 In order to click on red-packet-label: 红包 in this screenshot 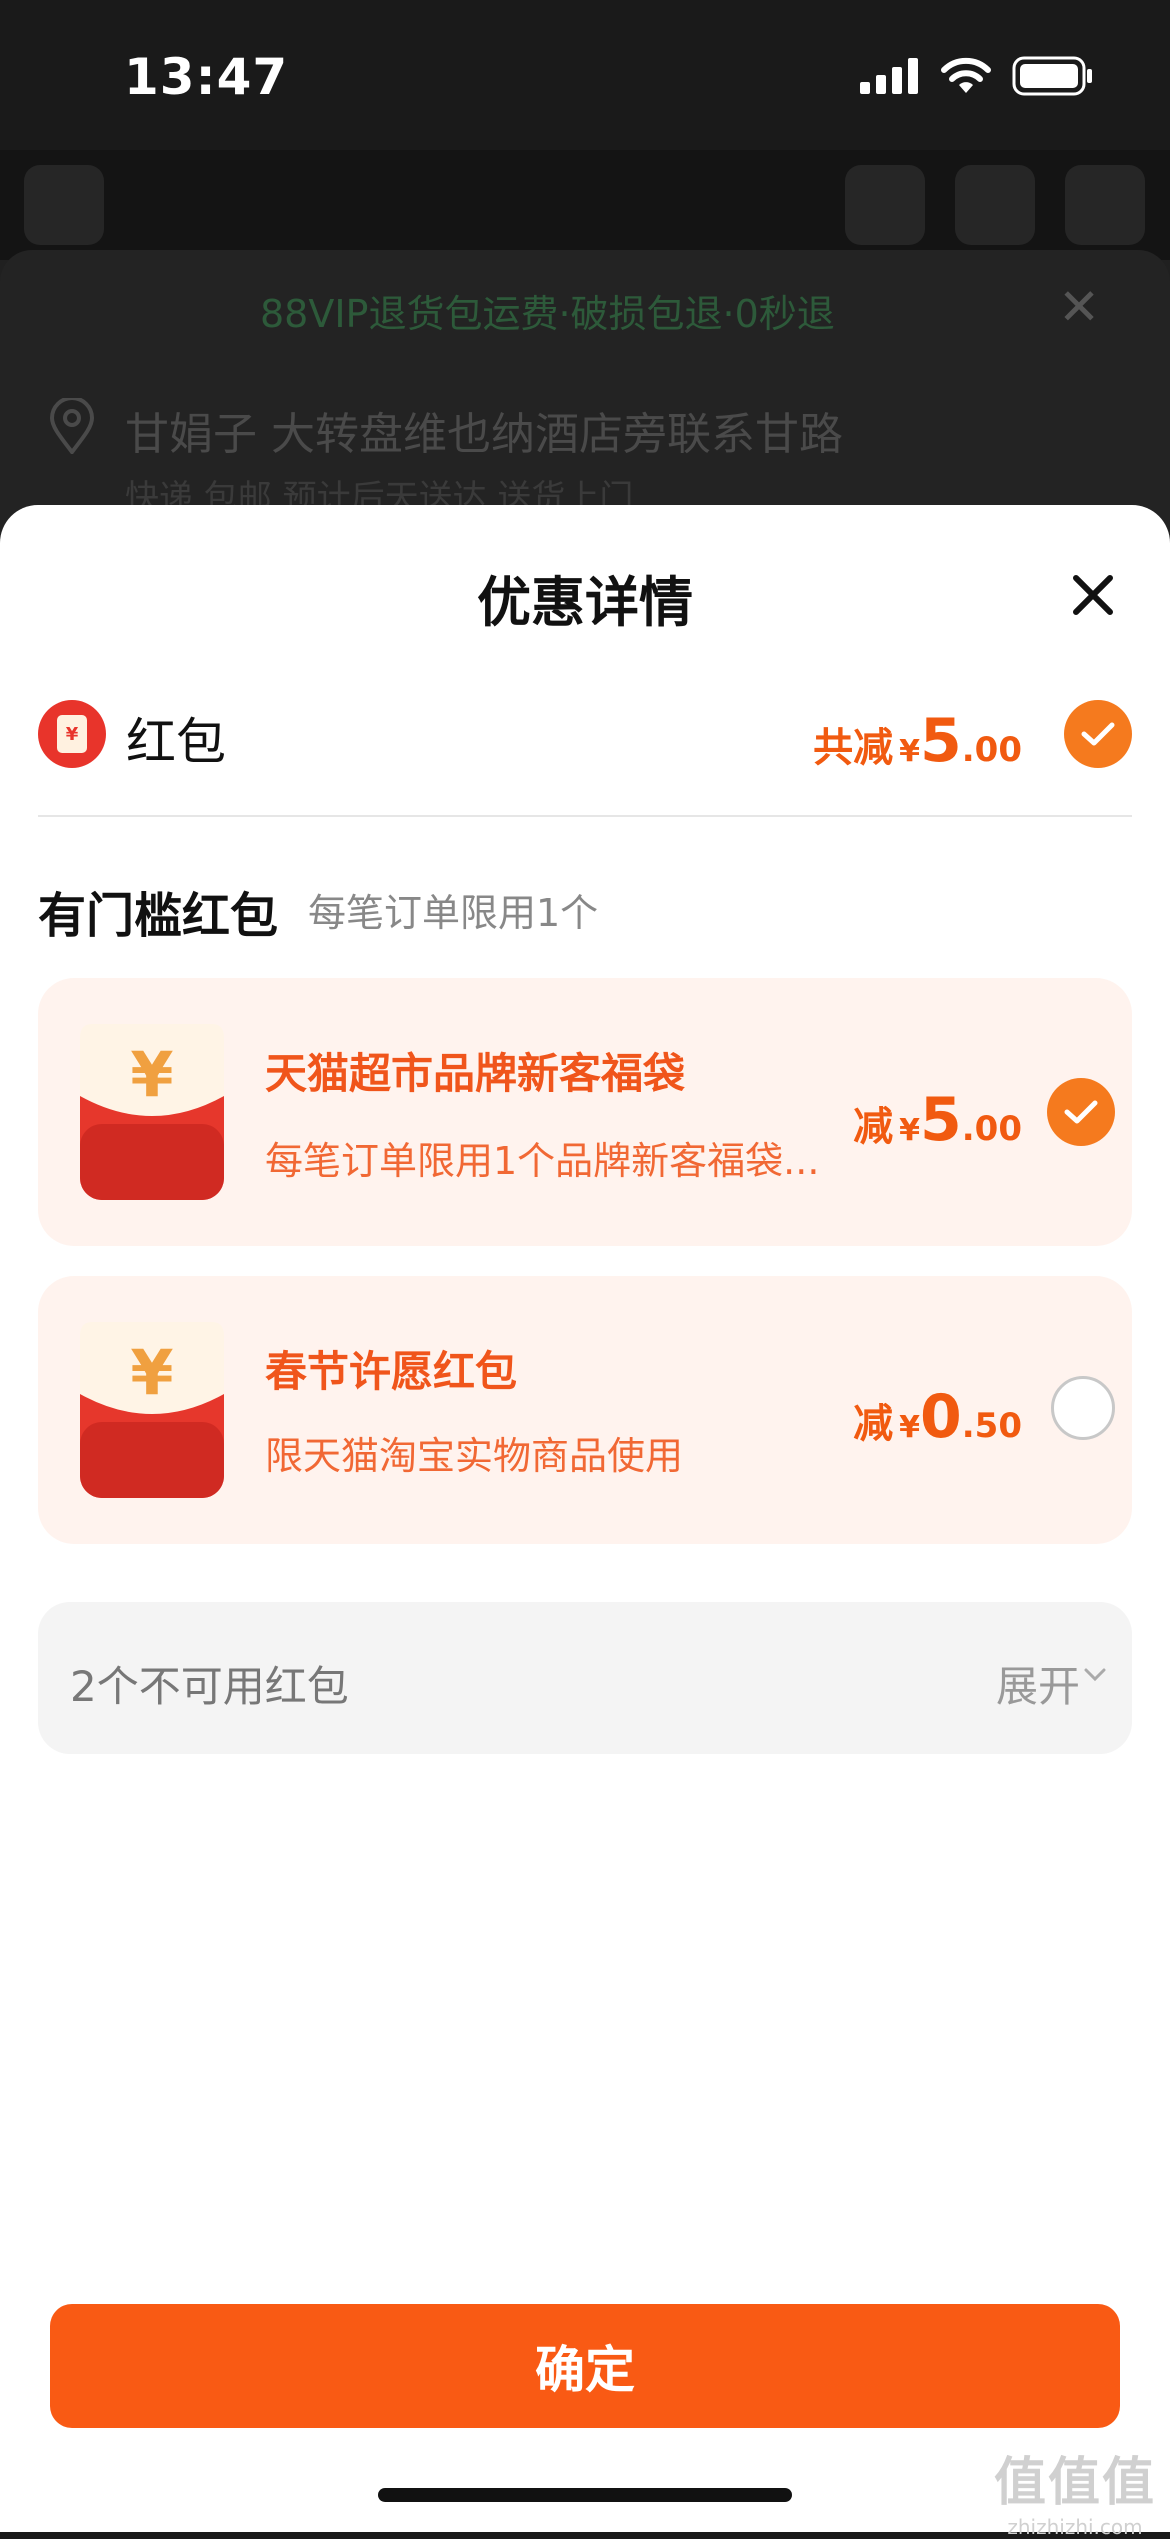, I will do `click(176, 742)`.